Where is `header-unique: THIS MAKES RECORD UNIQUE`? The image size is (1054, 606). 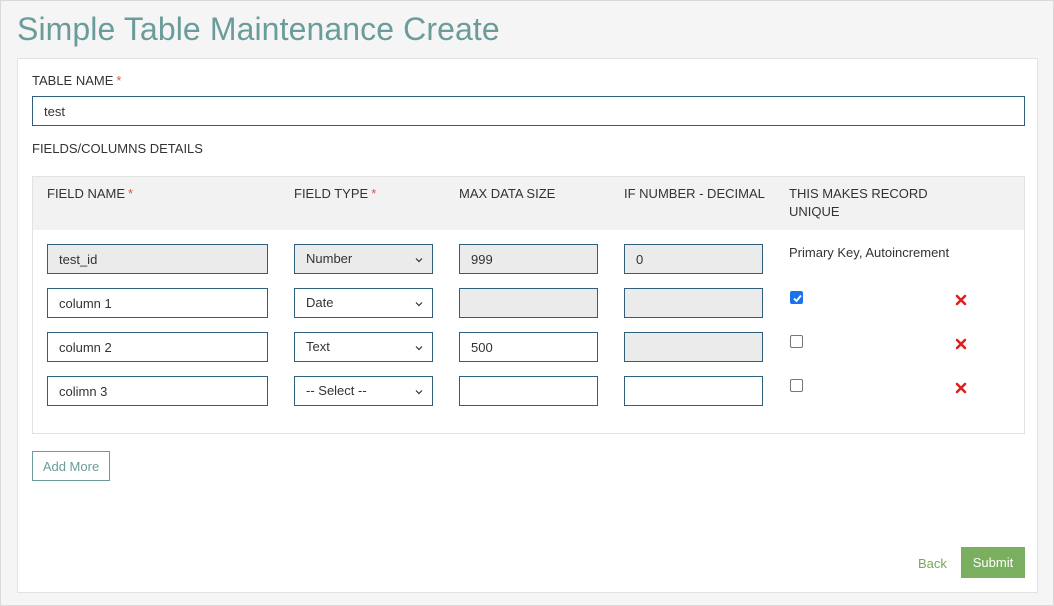
header-unique: THIS MAKES RECORD UNIQUE is located at coordinates (858, 202).